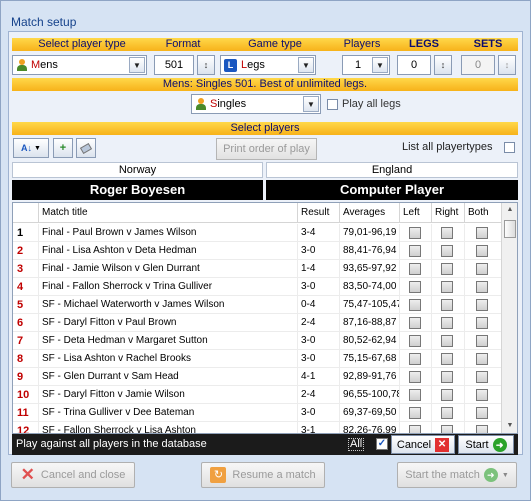  I want to click on col-averages: Averages, so click(369, 213).